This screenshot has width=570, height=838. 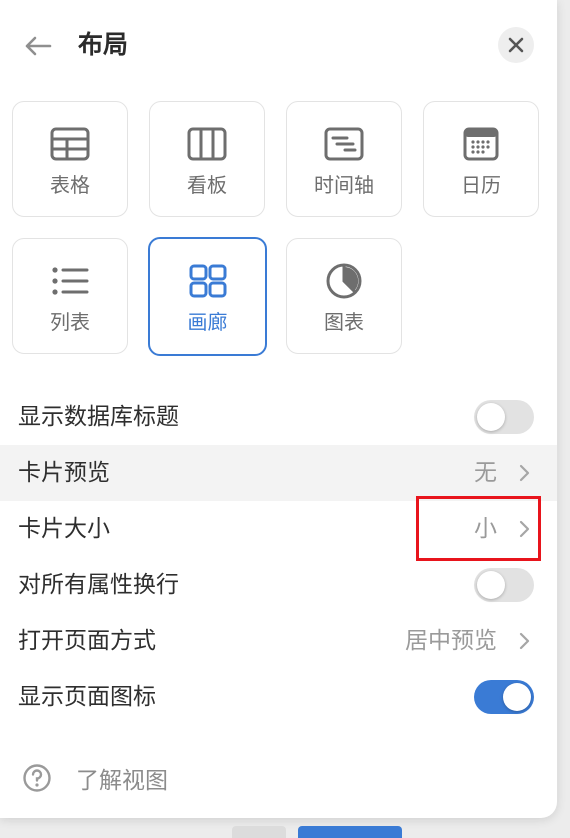 I want to click on panel-header: 布局, so click(x=278, y=45).